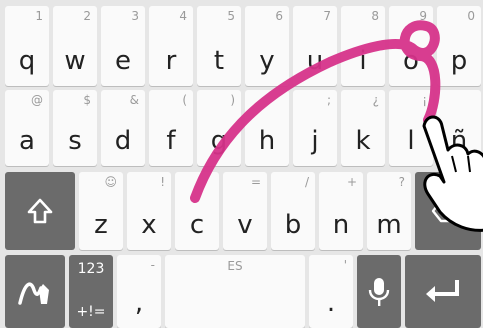 This screenshot has width=483, height=328. I want to click on key-n-tilde: ñ, so click(459, 128).